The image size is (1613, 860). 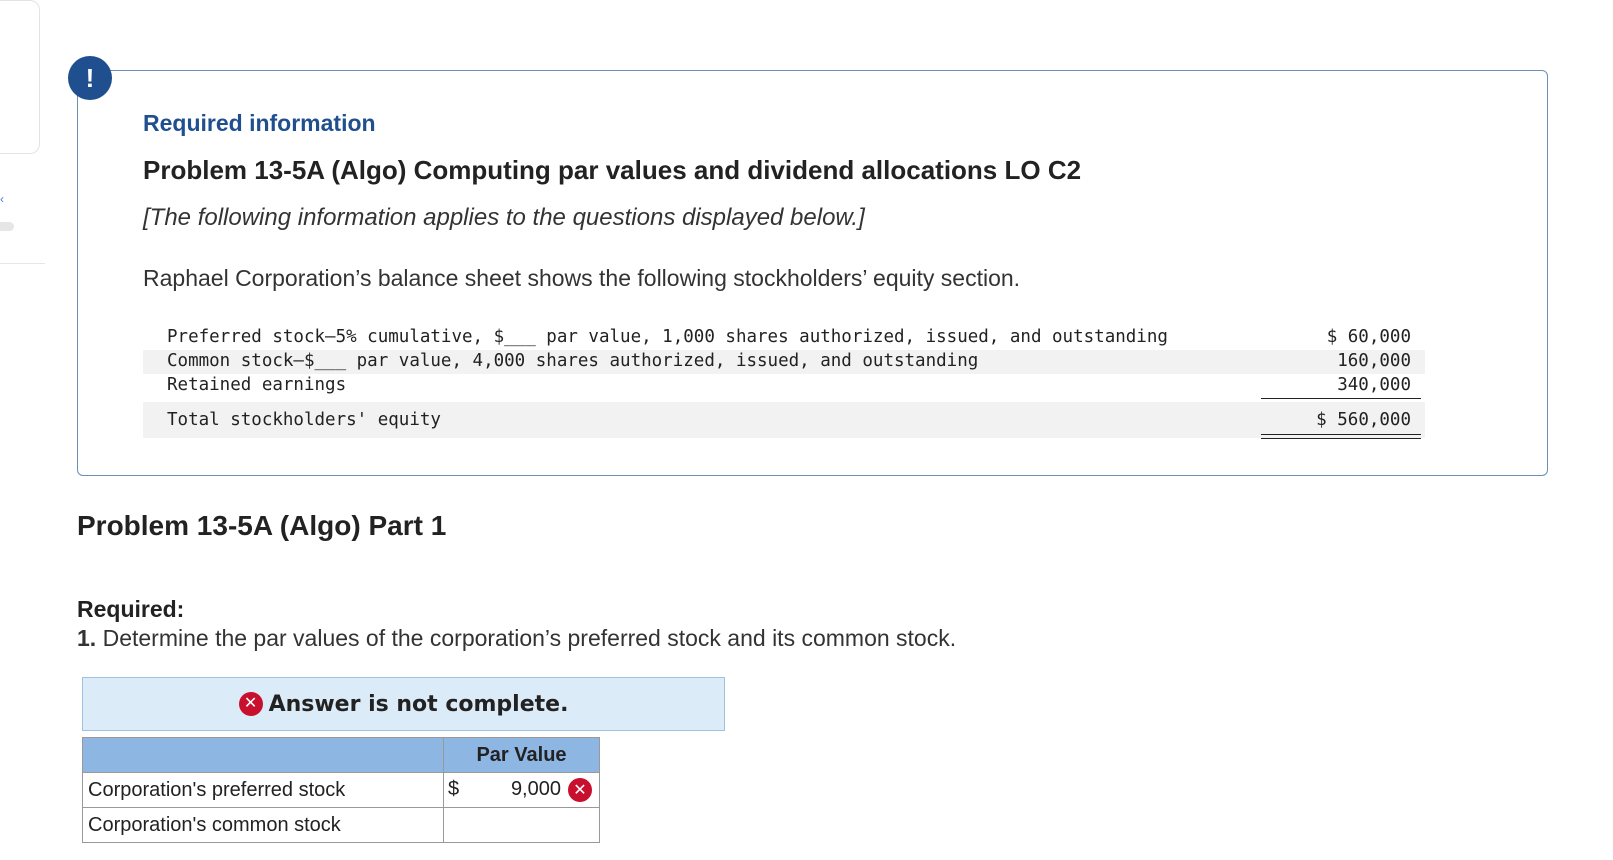 I want to click on table-row-preferred: Corporation's preferred stock $ 9,000 ✕, so click(x=341, y=790).